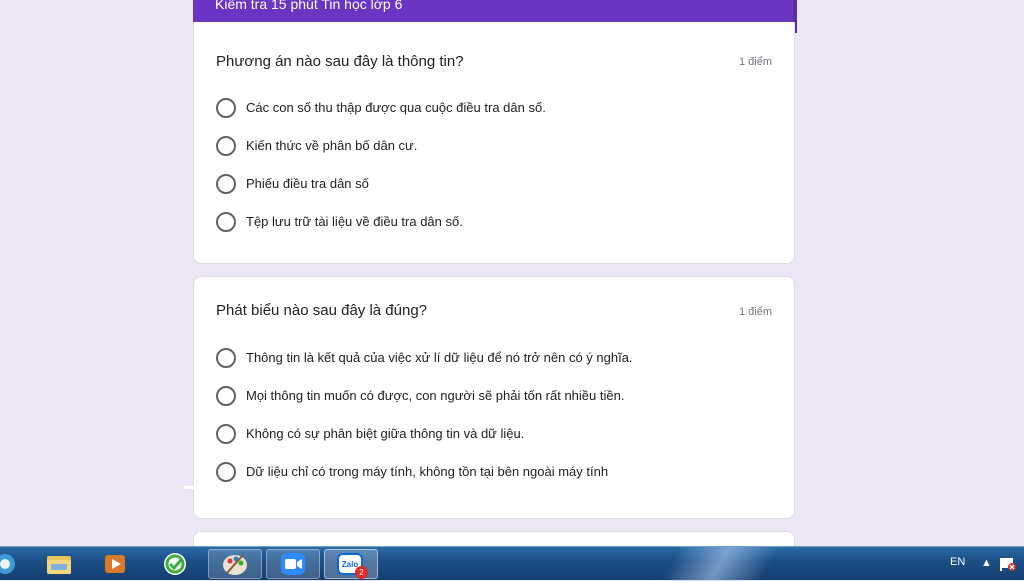 The height and width of the screenshot is (581, 1024). I want to click on action-center-flag-icon, so click(1008, 564).